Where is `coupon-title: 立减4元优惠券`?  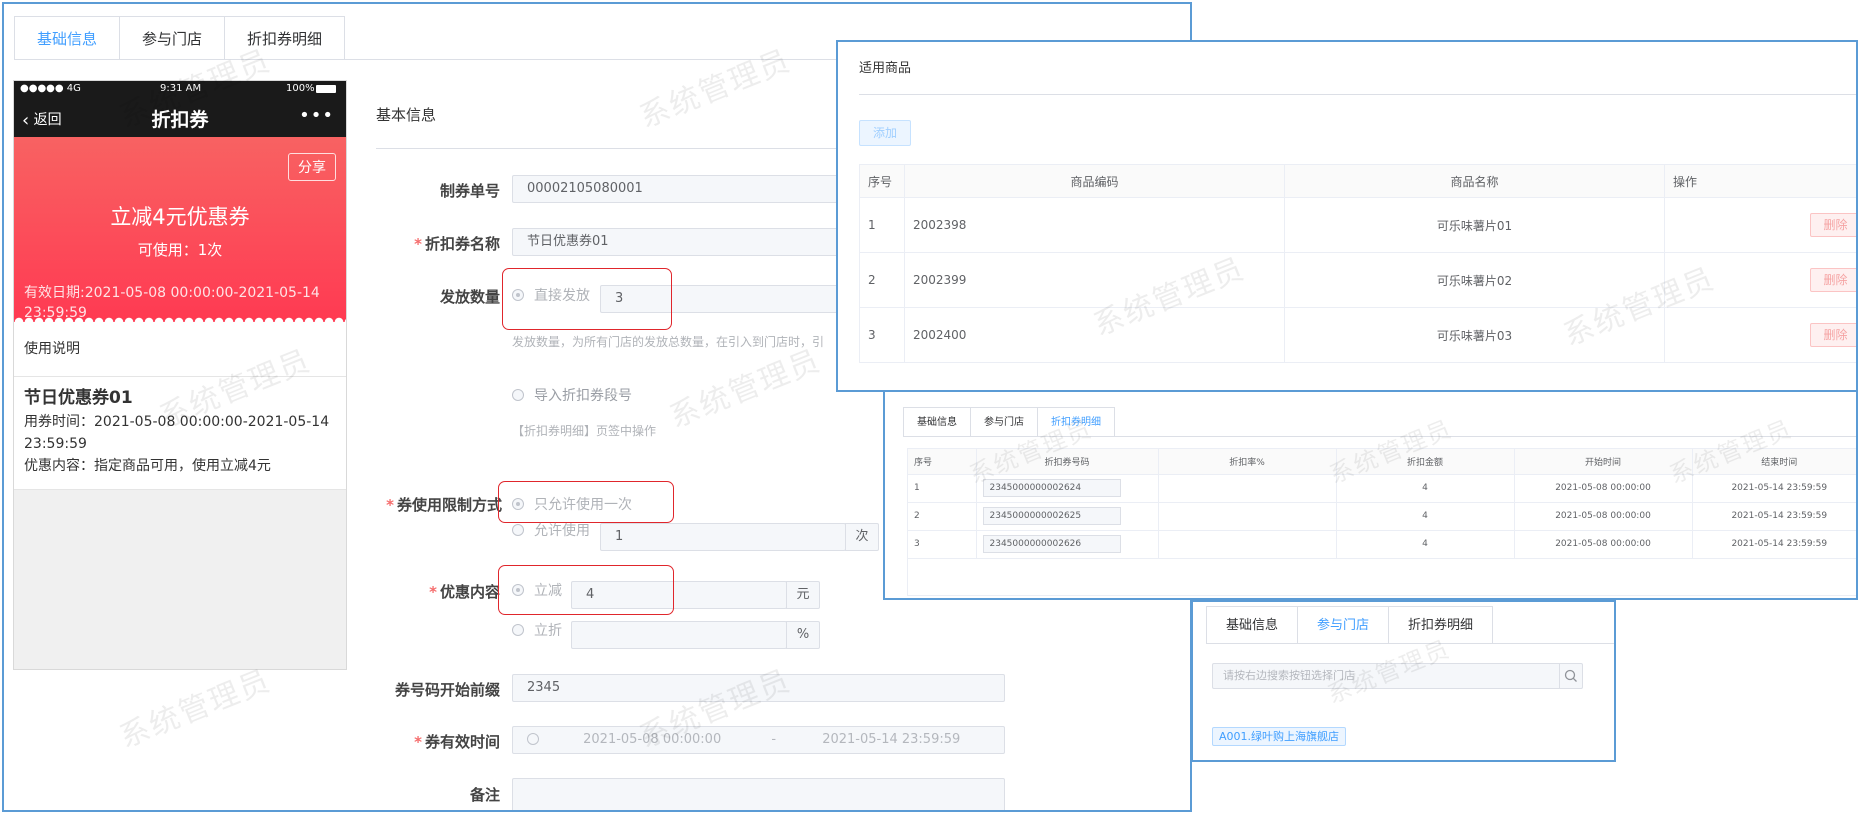
coupon-title: 立减4元优惠券 is located at coordinates (180, 217).